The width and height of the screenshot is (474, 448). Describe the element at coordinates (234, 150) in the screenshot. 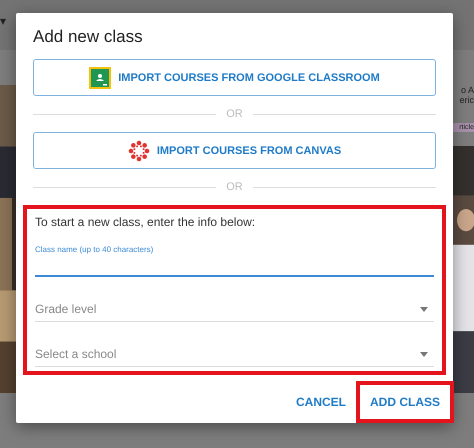

I see `import-button: IMPORT COURSES FROM CANVAS` at that location.